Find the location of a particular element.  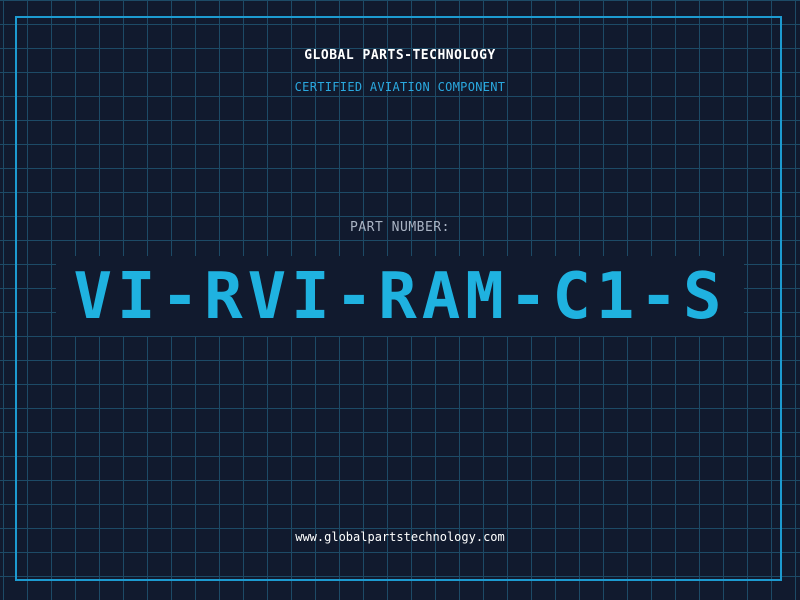

part-number-value: VI-RVI-RAM-C1-S is located at coordinates (400, 297).